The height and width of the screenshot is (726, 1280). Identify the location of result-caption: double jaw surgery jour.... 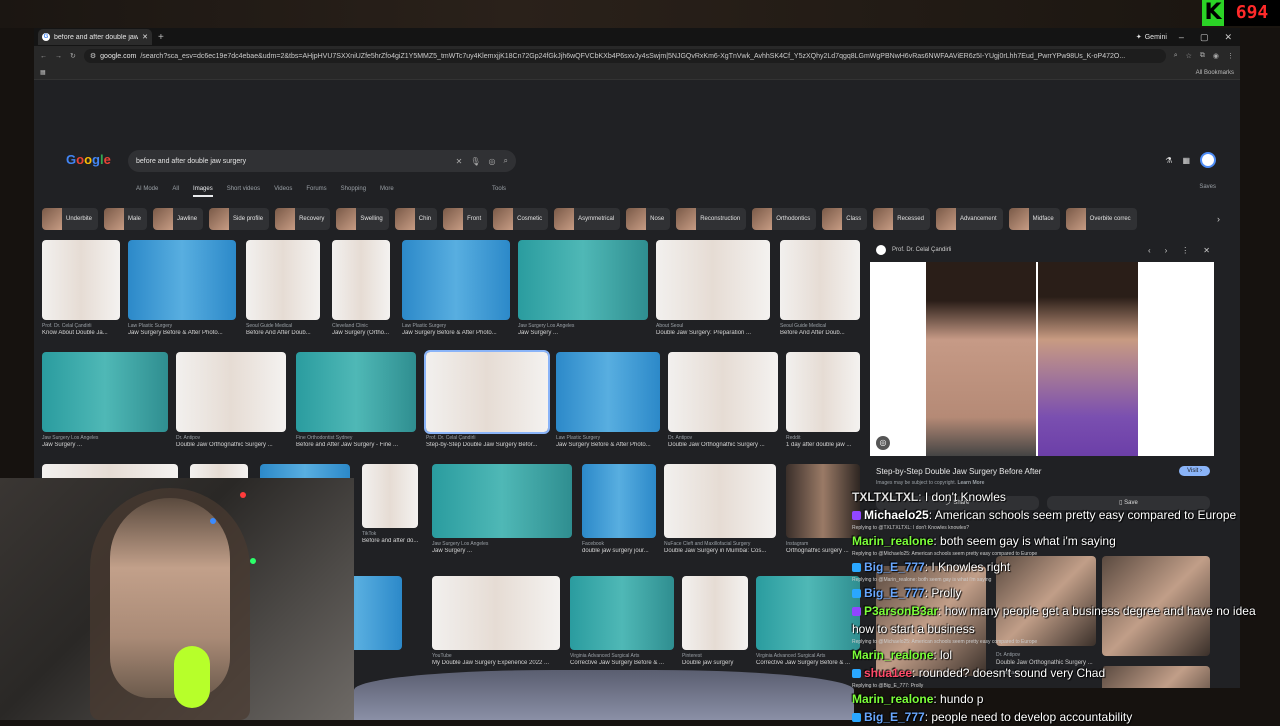
(619, 551).